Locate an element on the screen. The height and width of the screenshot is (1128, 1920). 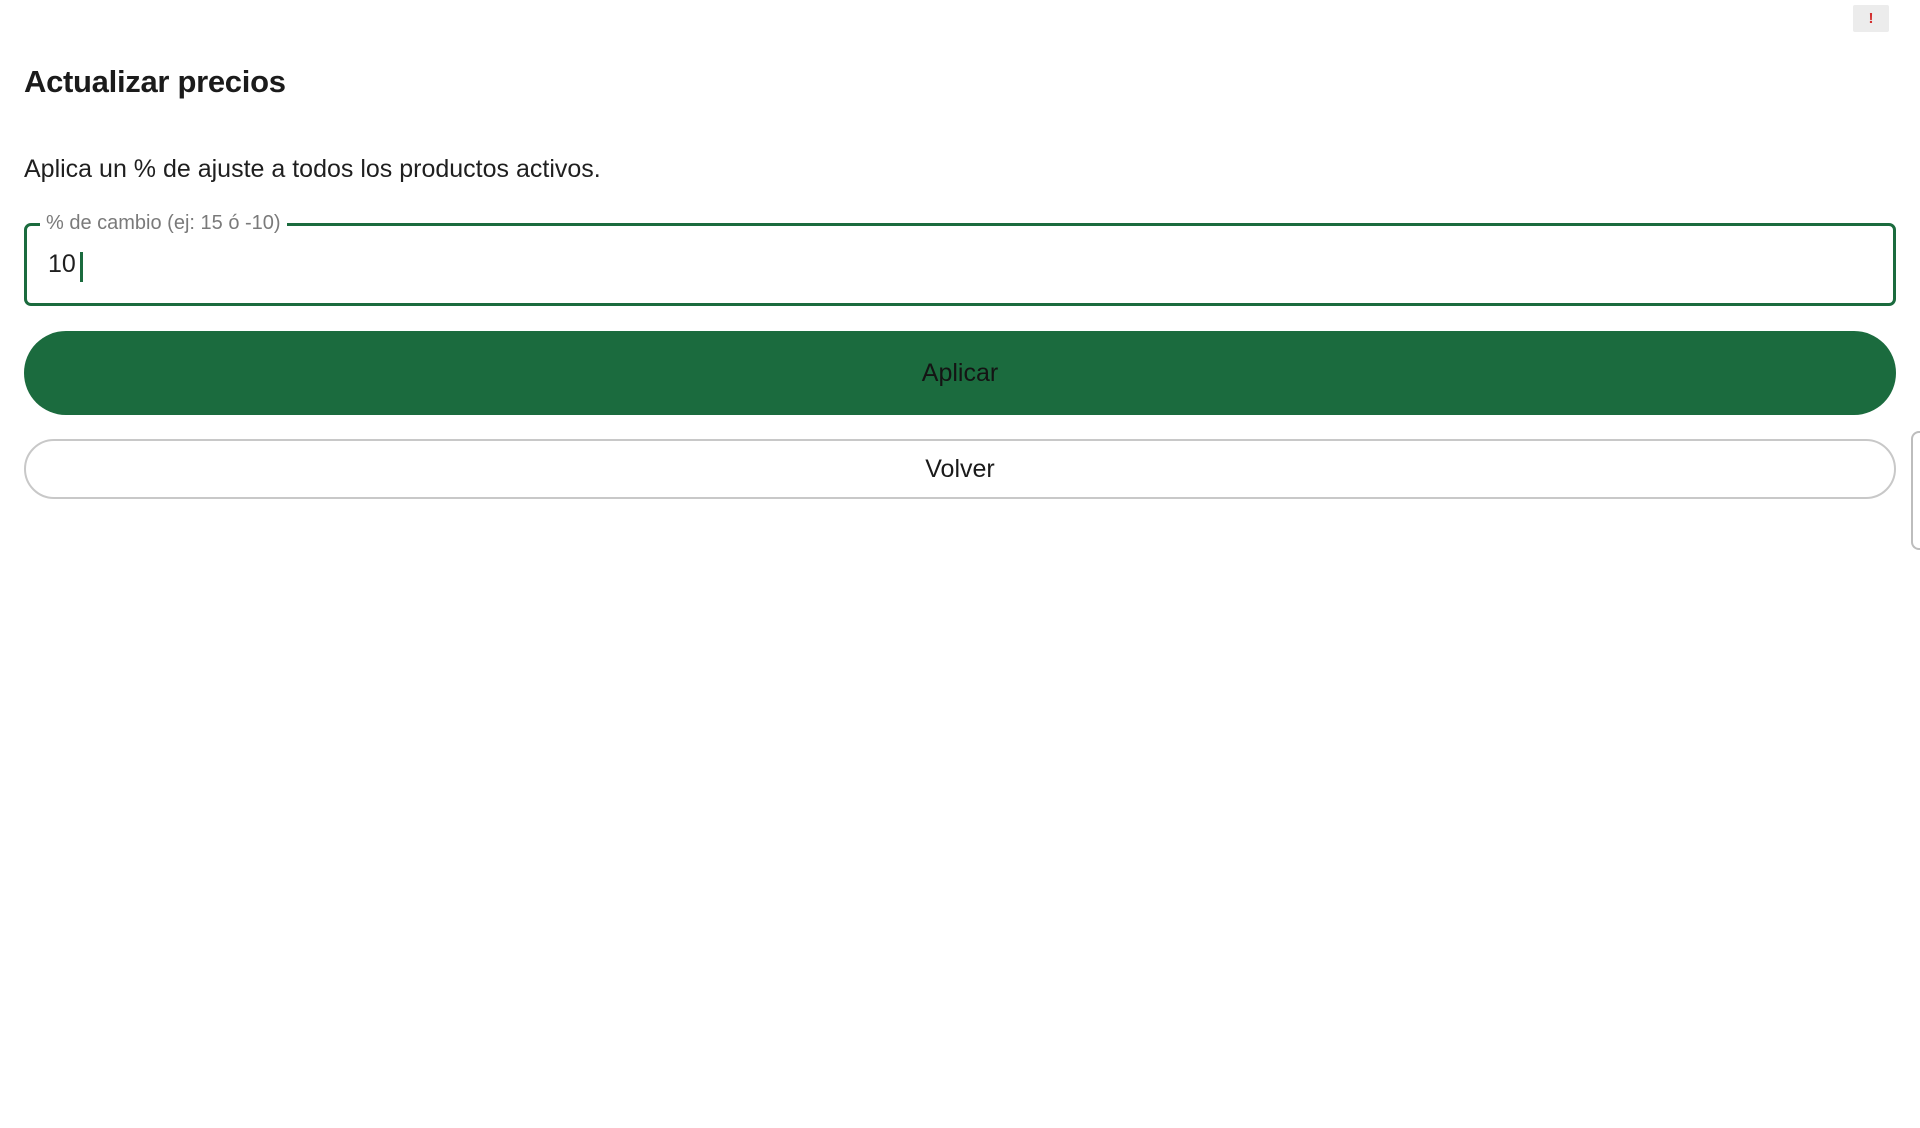
text-caret is located at coordinates (81, 267).